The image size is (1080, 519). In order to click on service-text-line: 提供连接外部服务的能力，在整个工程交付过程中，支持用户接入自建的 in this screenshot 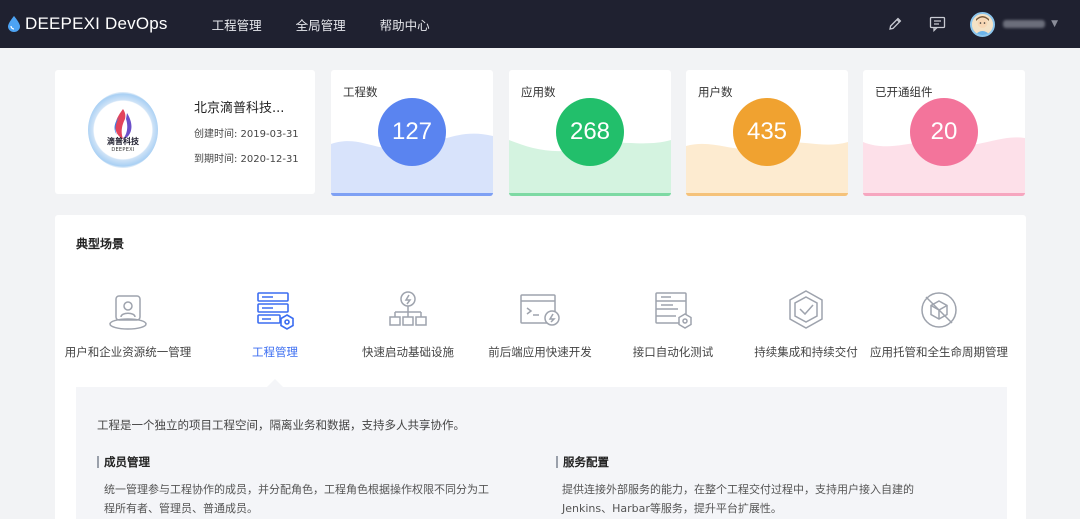, I will do `click(738, 489)`.